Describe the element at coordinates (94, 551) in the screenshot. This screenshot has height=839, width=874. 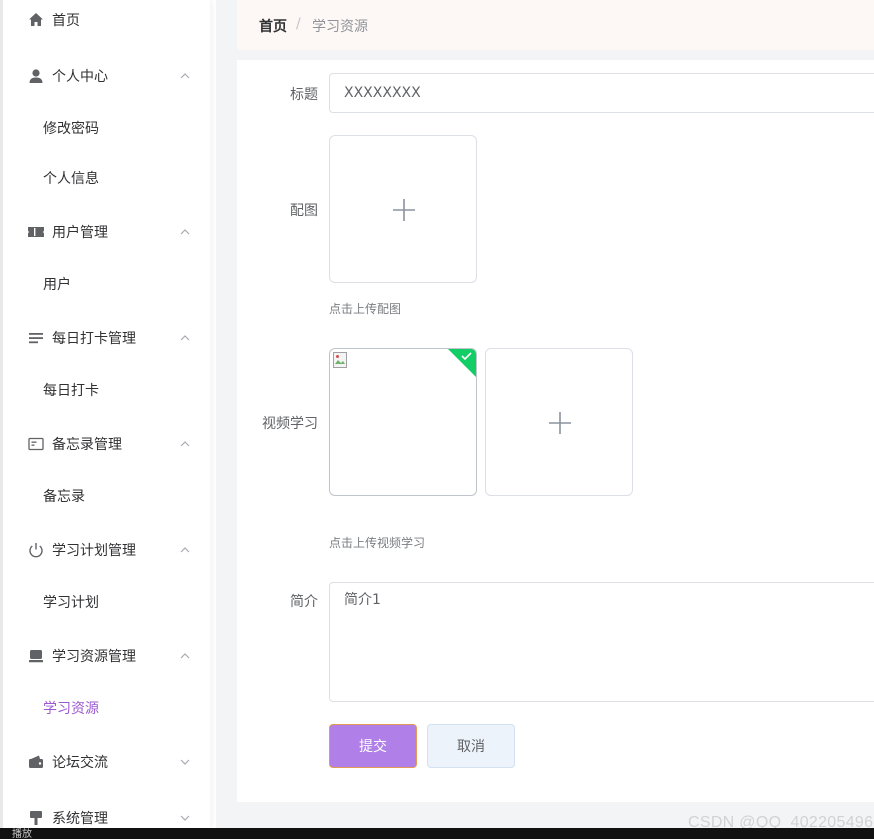
I see `sidebar-item-label: 学习计划管理` at that location.